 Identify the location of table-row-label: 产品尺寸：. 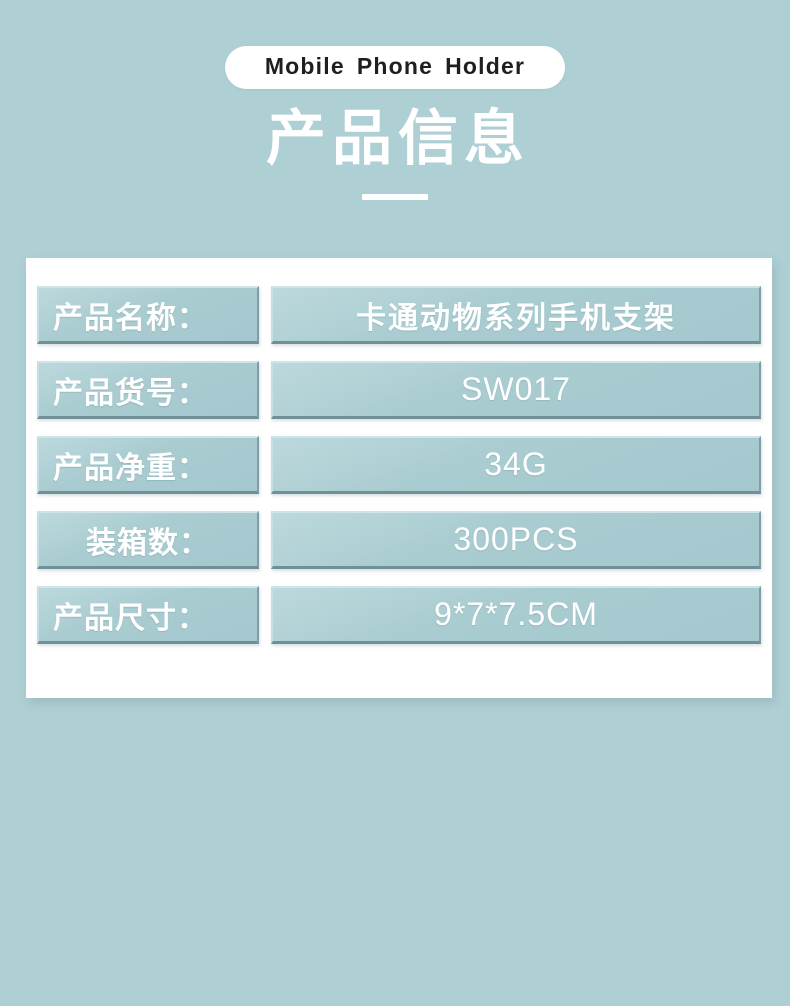
(148, 615).